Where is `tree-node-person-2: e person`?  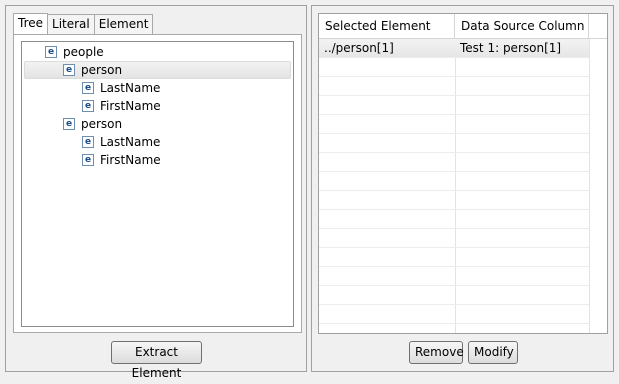
tree-node-person-2: e person is located at coordinates (92, 124).